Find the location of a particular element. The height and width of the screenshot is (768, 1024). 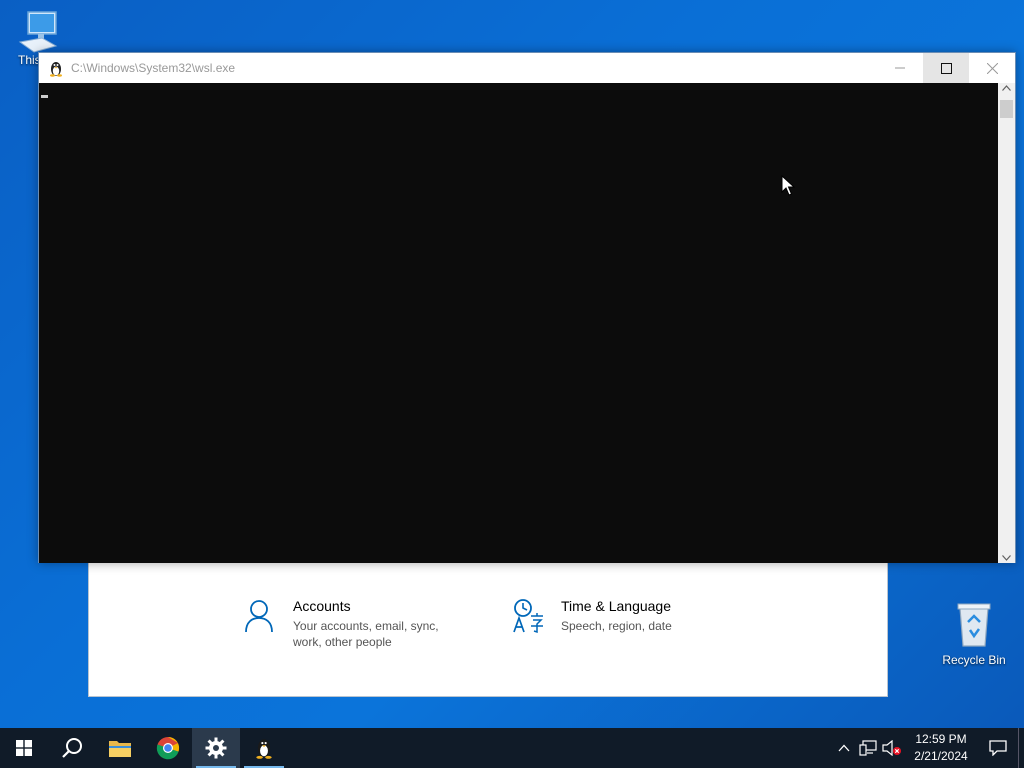

scroll-up-arrow-icon is located at coordinates (1006, 88).